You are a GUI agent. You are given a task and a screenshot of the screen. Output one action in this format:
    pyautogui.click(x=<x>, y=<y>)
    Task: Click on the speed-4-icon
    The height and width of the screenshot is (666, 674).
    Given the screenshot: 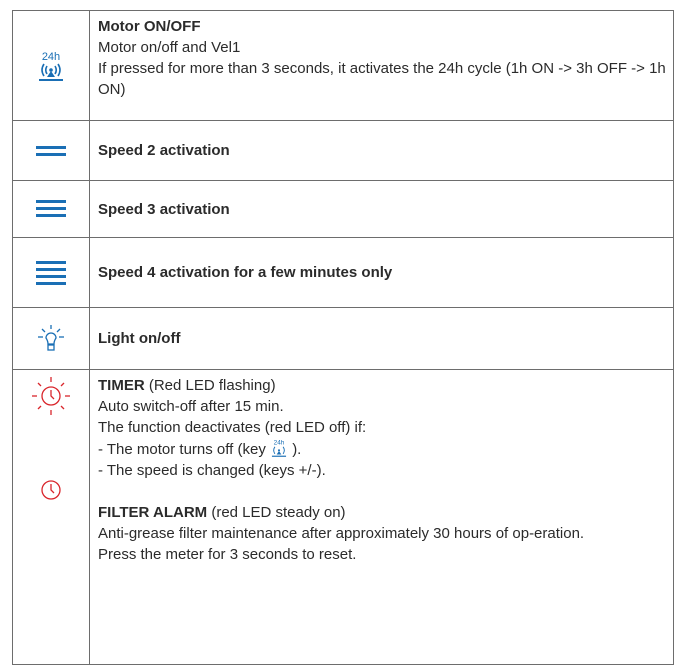 What is the action you would take?
    pyautogui.click(x=51, y=272)
    